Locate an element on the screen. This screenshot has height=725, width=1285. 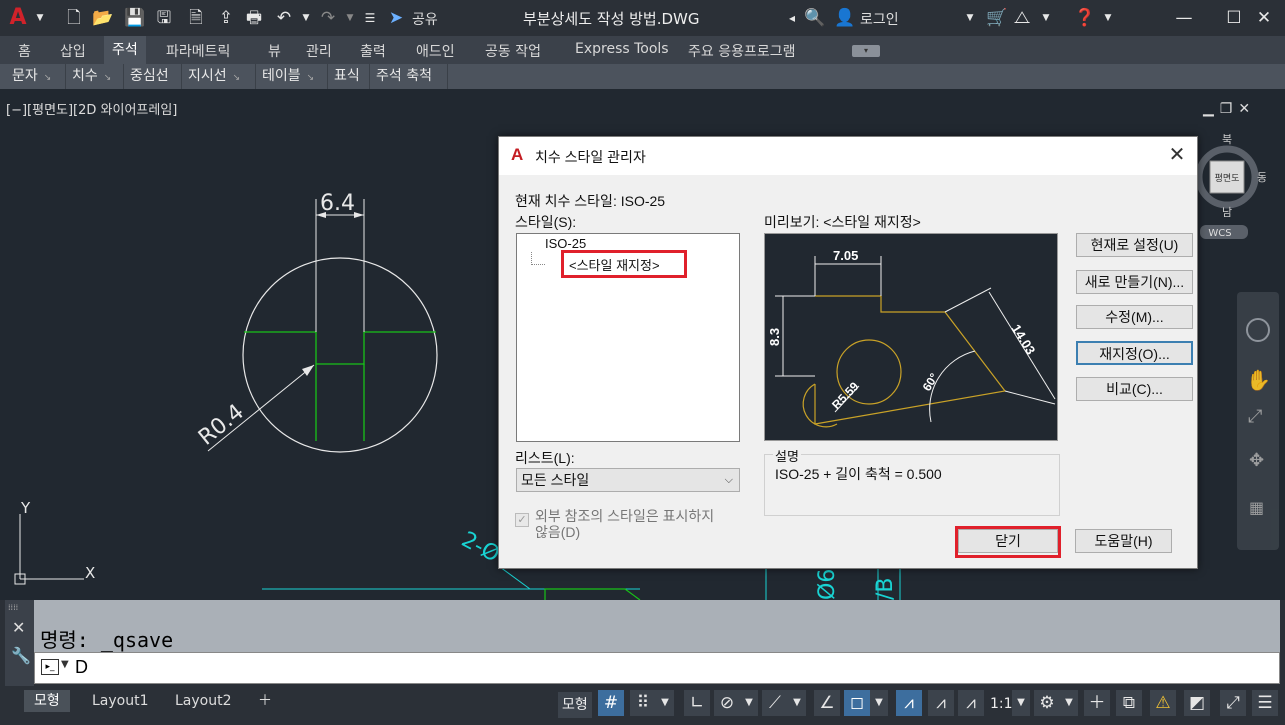
maximize-icon: ☐ is located at coordinates (1234, 18).